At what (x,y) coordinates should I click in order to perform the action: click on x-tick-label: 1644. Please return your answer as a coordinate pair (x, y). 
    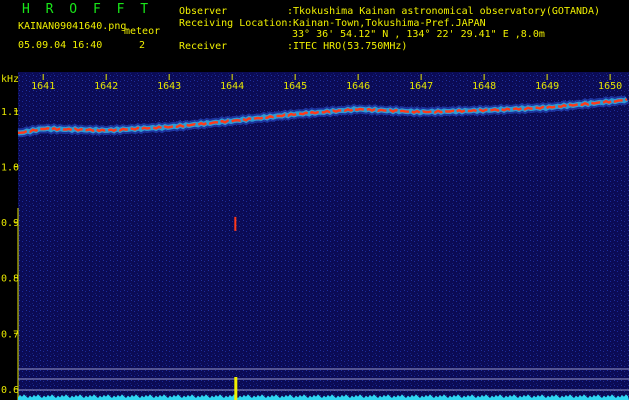
    Looking at the image, I should click on (232, 86).